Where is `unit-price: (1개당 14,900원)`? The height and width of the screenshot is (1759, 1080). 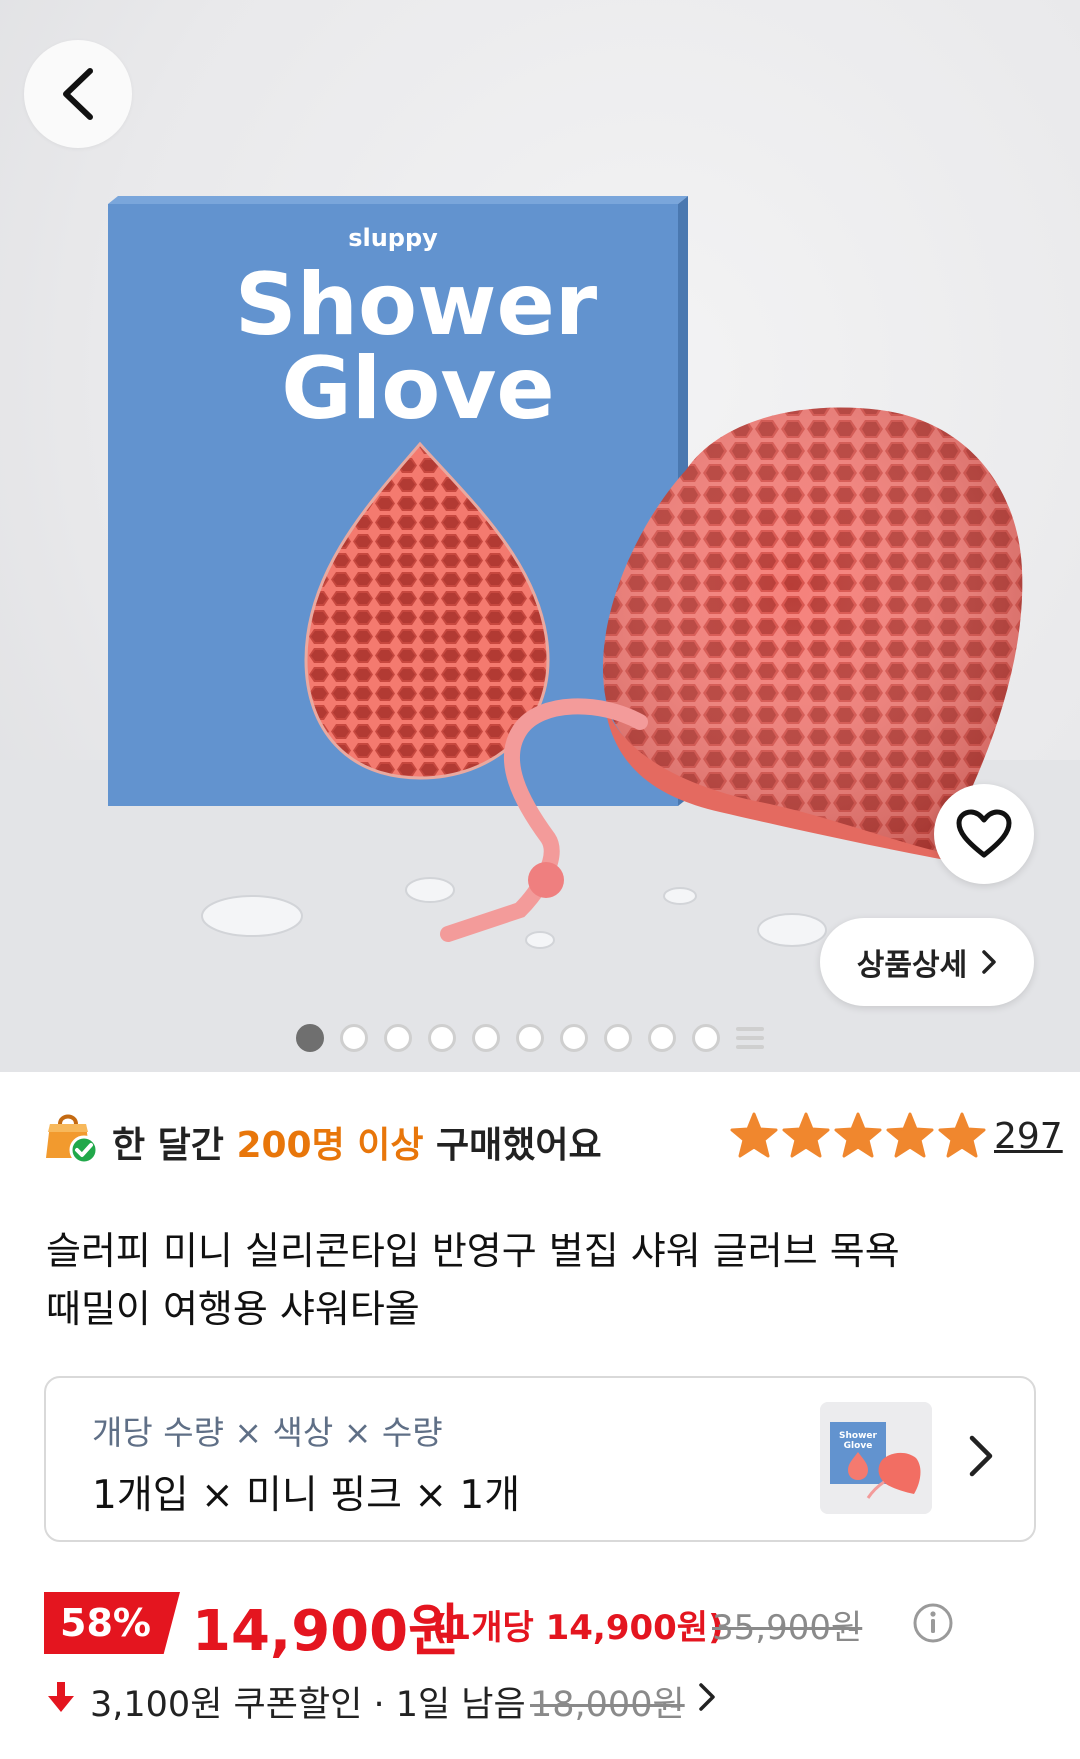 unit-price: (1개당 14,900원) is located at coordinates (578, 1628).